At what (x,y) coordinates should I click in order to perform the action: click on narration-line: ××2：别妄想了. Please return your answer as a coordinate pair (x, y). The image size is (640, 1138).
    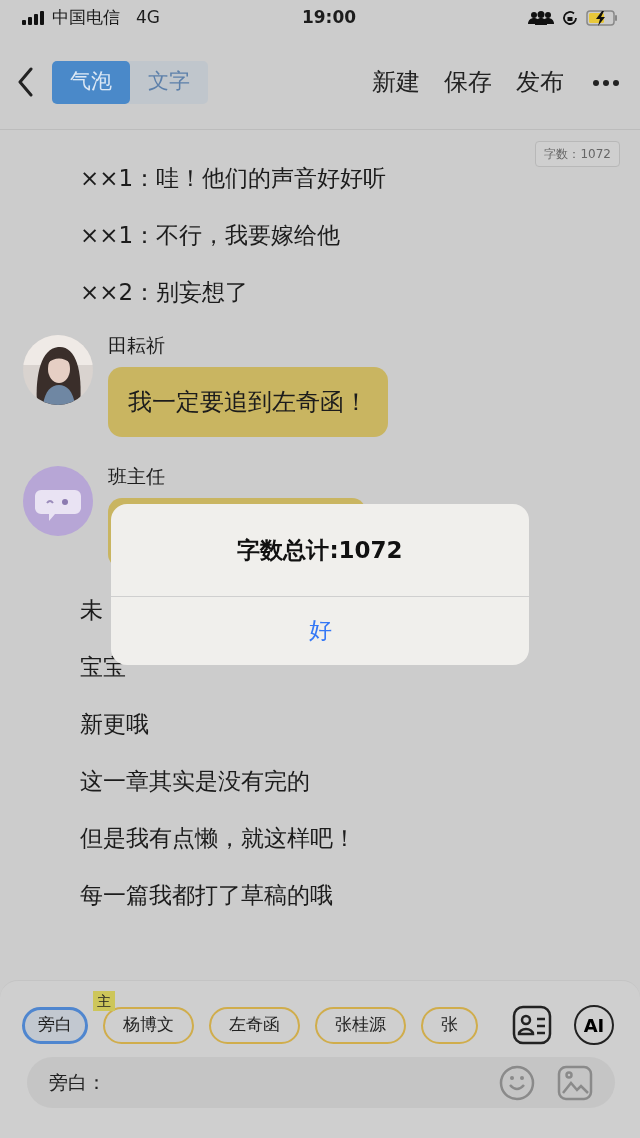
    Looking at the image, I should click on (164, 292).